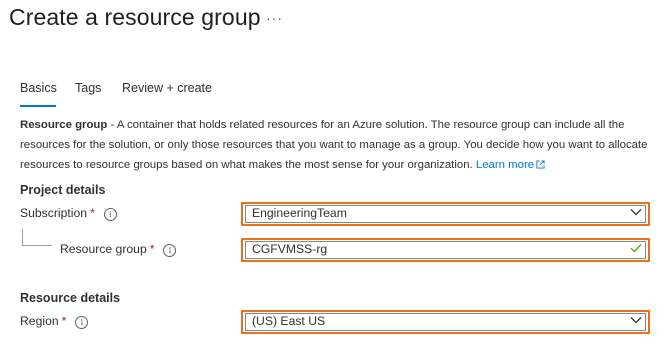 This screenshot has width=666, height=348. Describe the element at coordinates (289, 321) in the screenshot. I see `region-value: (US) East US` at that location.